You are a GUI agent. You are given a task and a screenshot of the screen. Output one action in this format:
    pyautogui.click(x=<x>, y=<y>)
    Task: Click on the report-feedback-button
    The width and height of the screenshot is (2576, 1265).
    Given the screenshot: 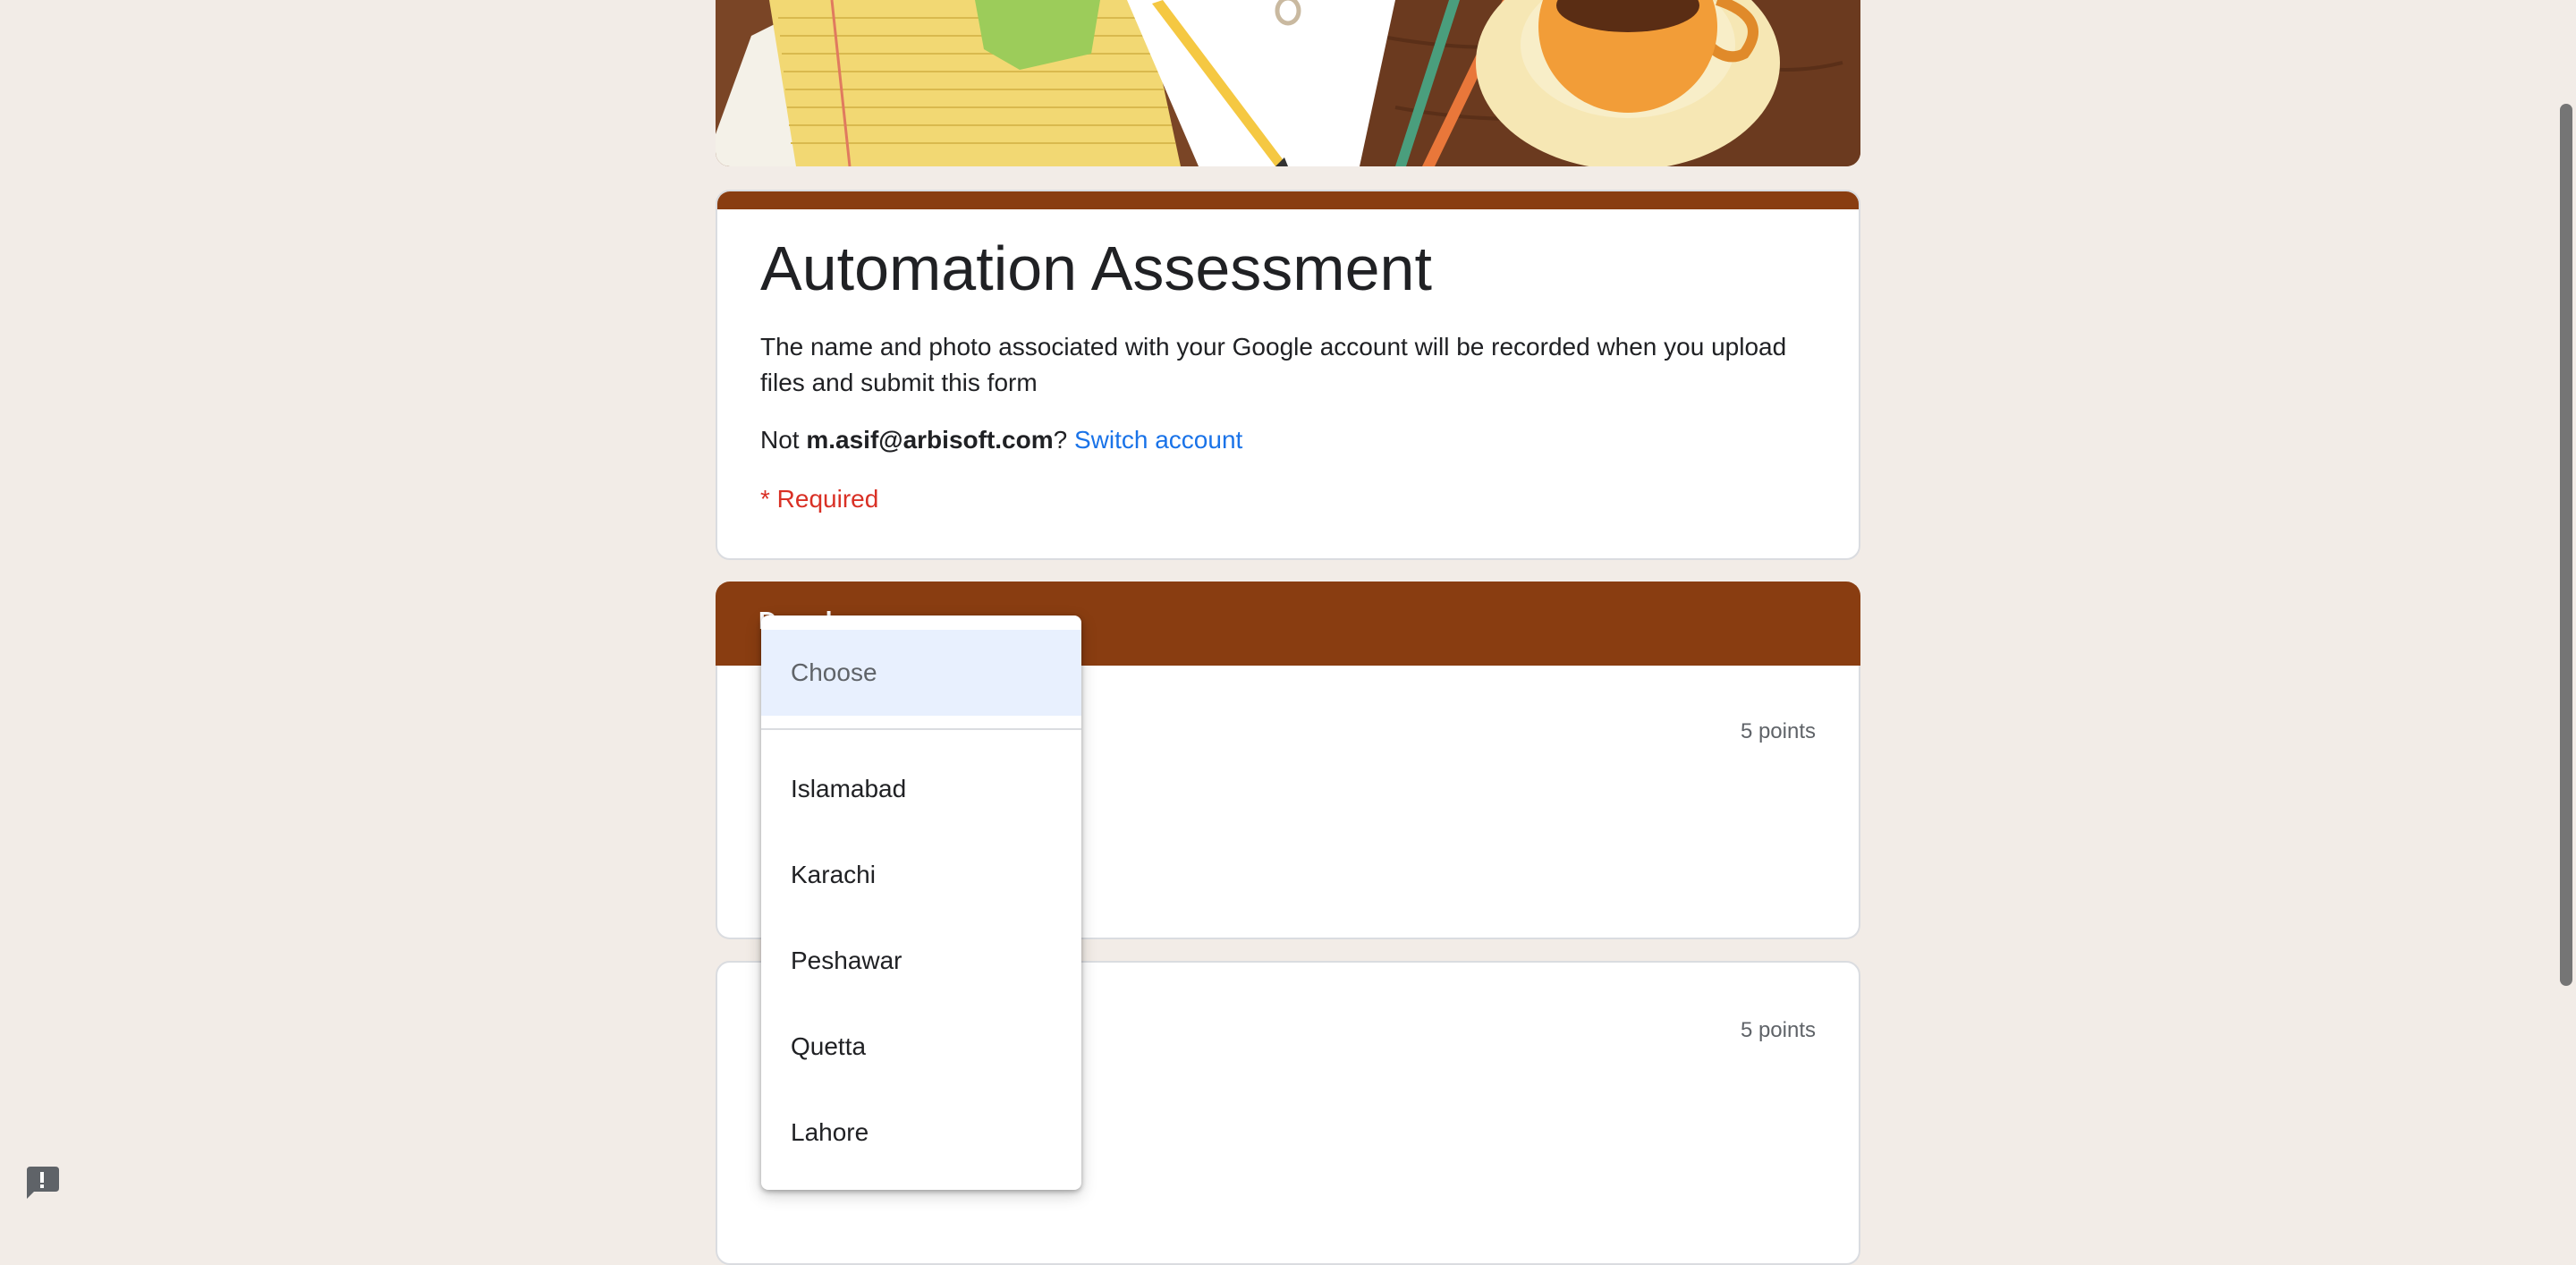 What is the action you would take?
    pyautogui.click(x=42, y=1182)
    